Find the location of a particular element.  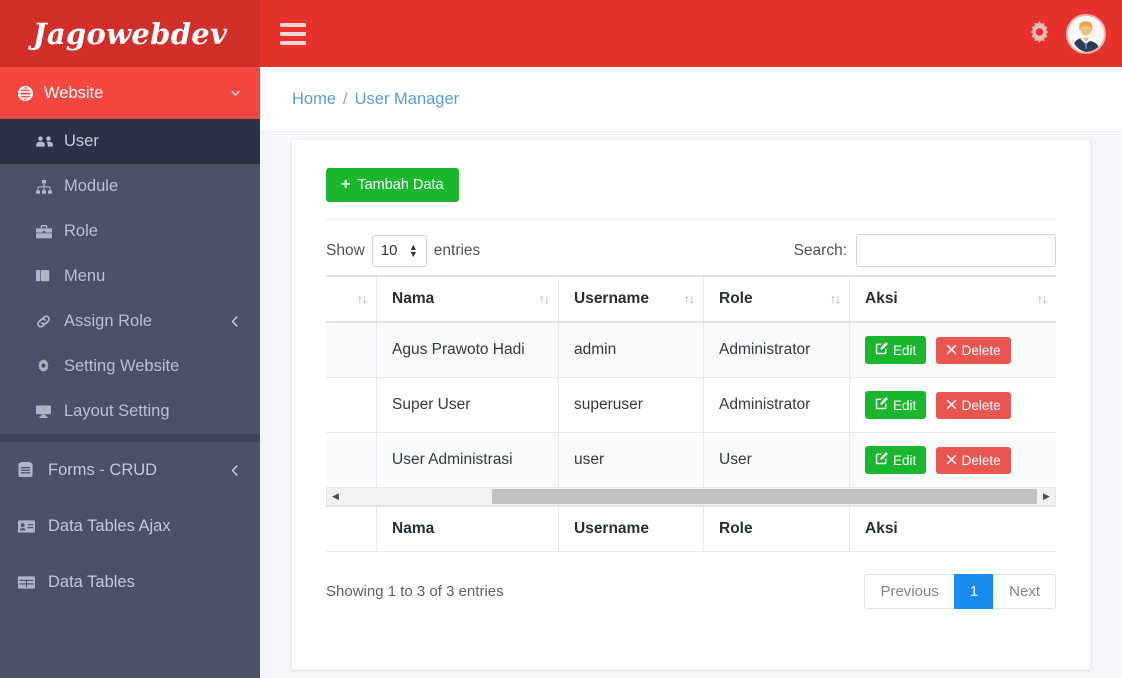

sidebar-item-user: User is located at coordinates (130, 141).